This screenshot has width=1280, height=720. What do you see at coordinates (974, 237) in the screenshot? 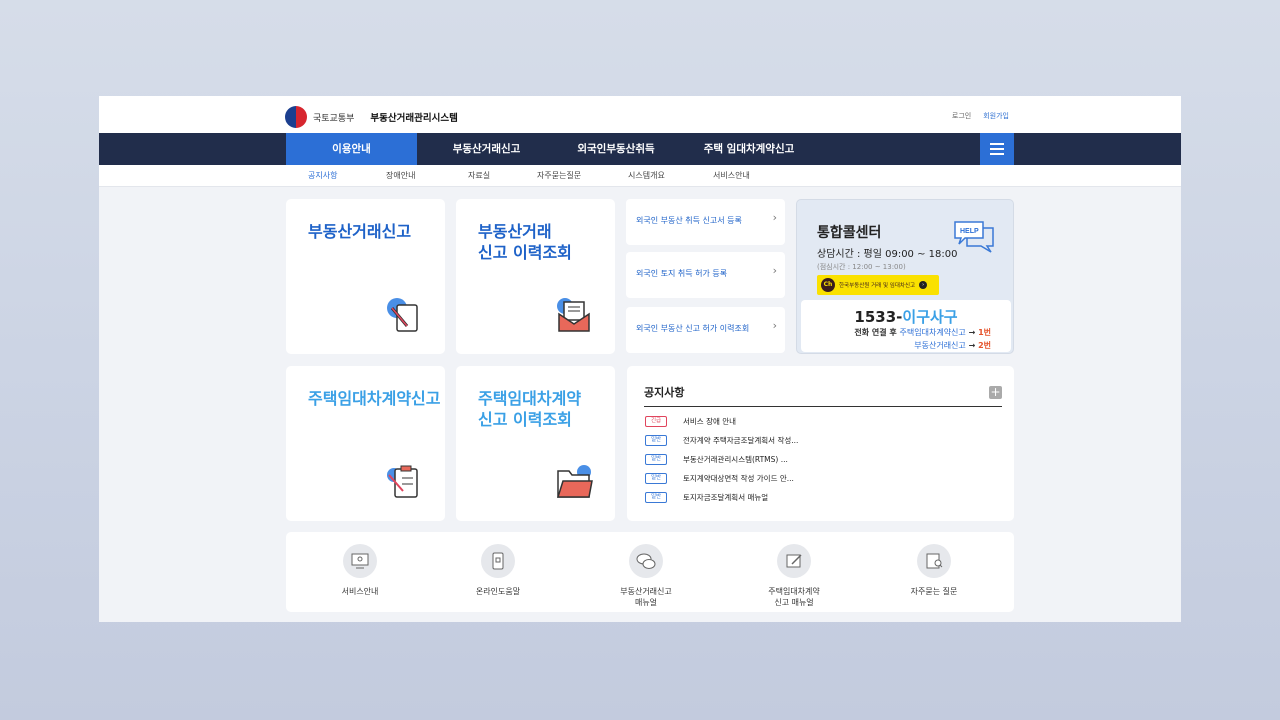
I see `help-chat-icon: HELP` at bounding box center [974, 237].